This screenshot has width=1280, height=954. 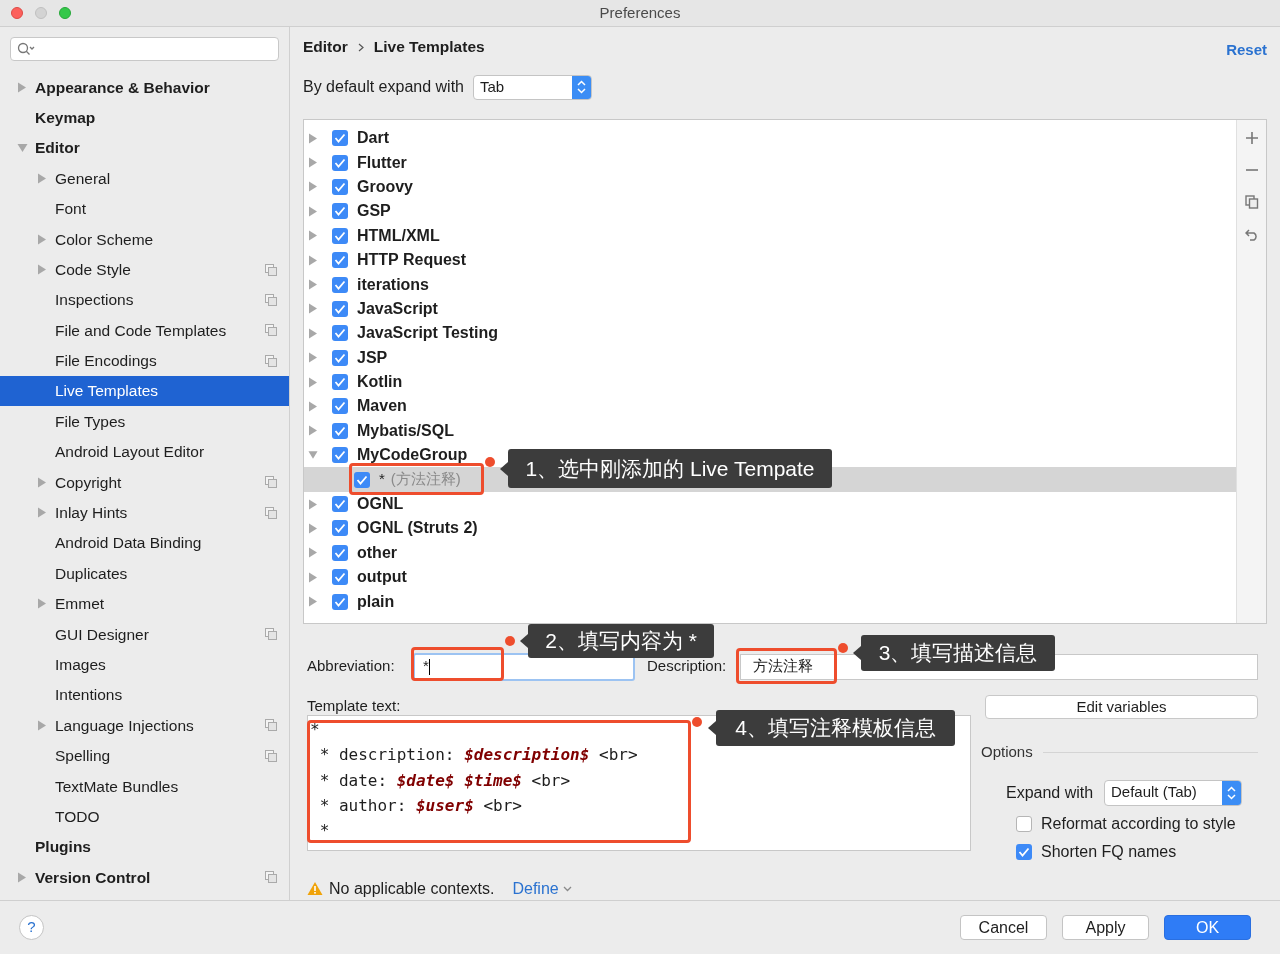 I want to click on template-text-label: Template text:, so click(x=354, y=705).